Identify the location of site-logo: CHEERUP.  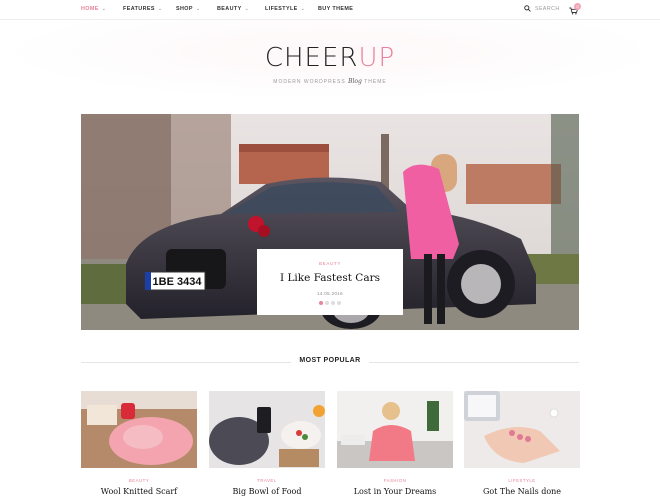
(330, 58).